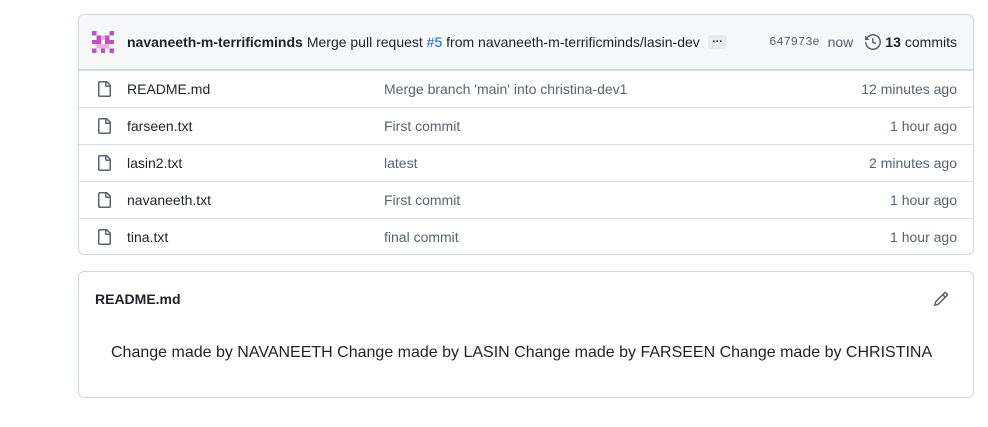  Describe the element at coordinates (103, 42) in the screenshot. I see `avatar` at that location.